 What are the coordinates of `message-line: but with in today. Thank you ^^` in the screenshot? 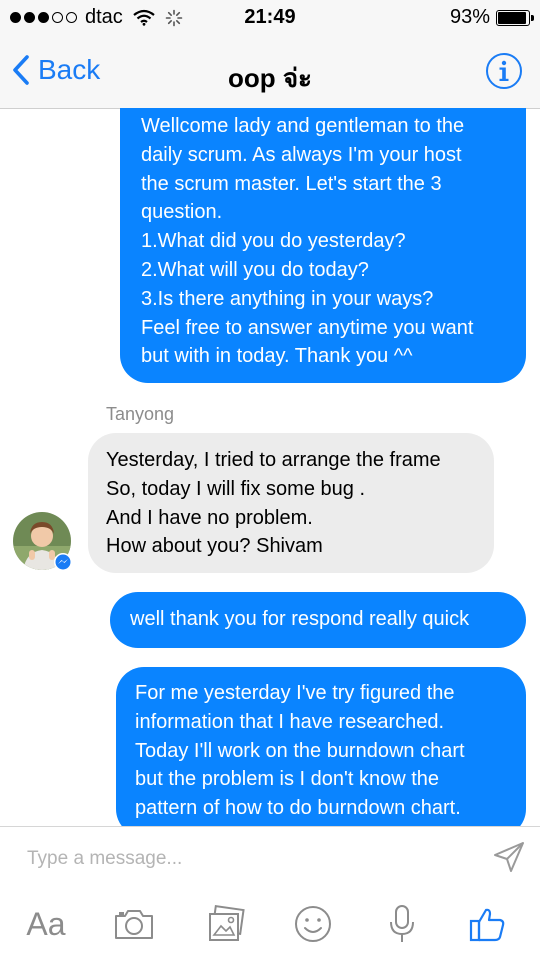 It's located at (277, 356).